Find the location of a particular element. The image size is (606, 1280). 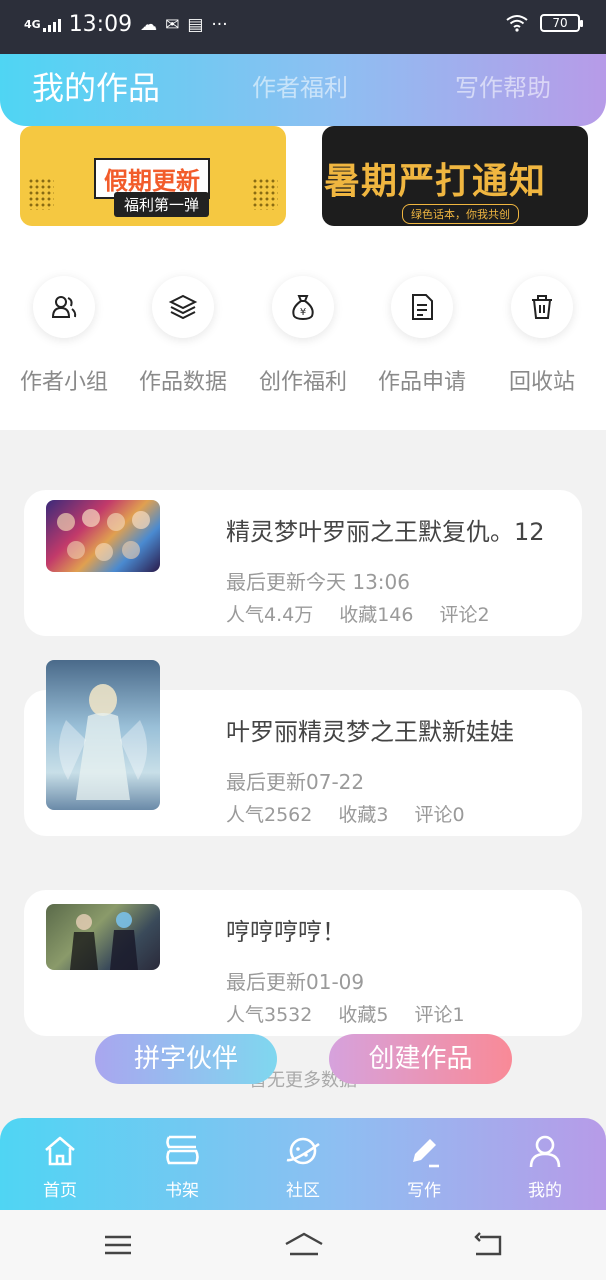

network-label: 4G is located at coordinates (32, 24).